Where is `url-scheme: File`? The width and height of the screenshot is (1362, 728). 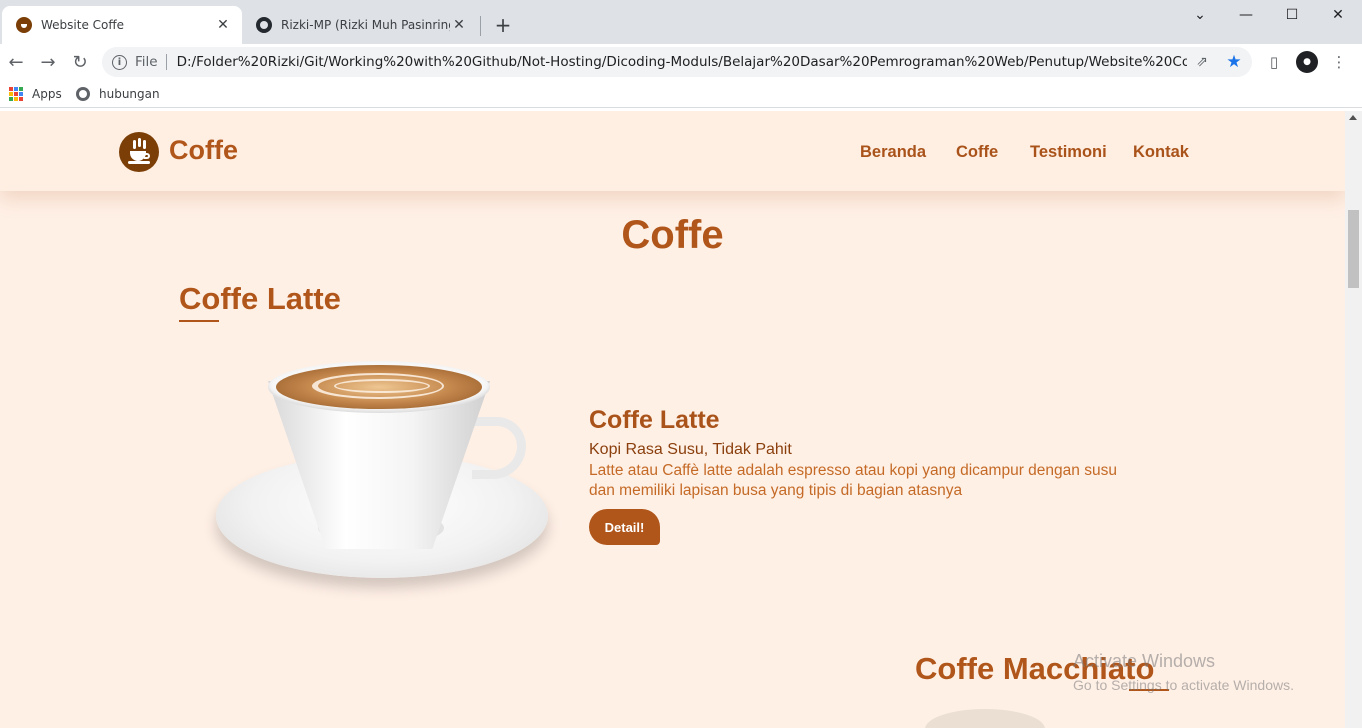 url-scheme: File is located at coordinates (146, 62).